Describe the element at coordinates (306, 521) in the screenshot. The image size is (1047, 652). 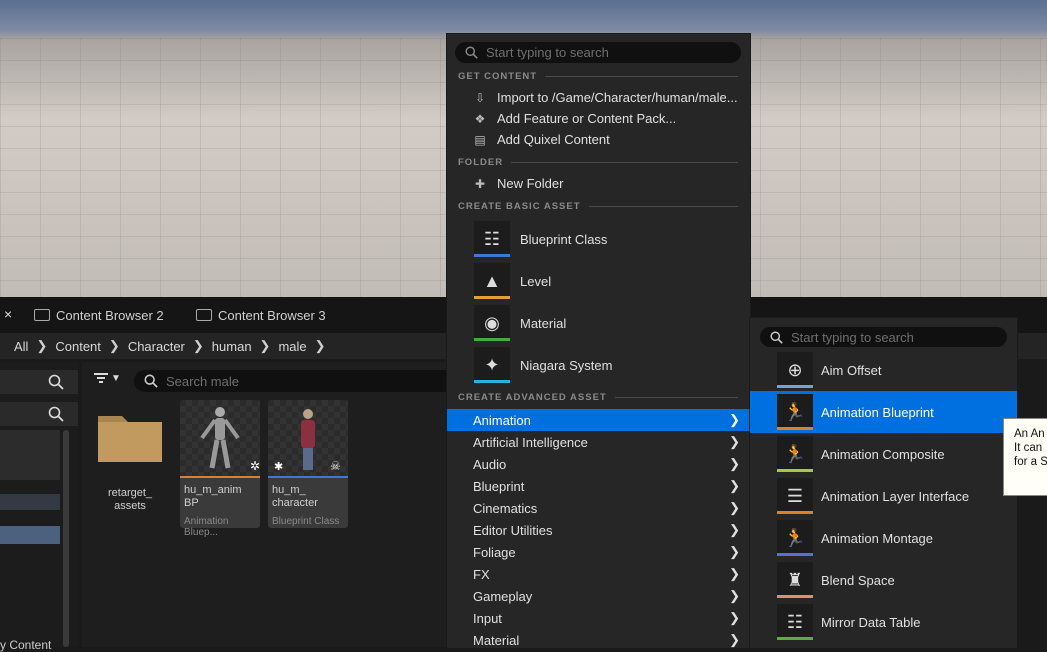
I see `asset-class: Blueprint Class` at that location.